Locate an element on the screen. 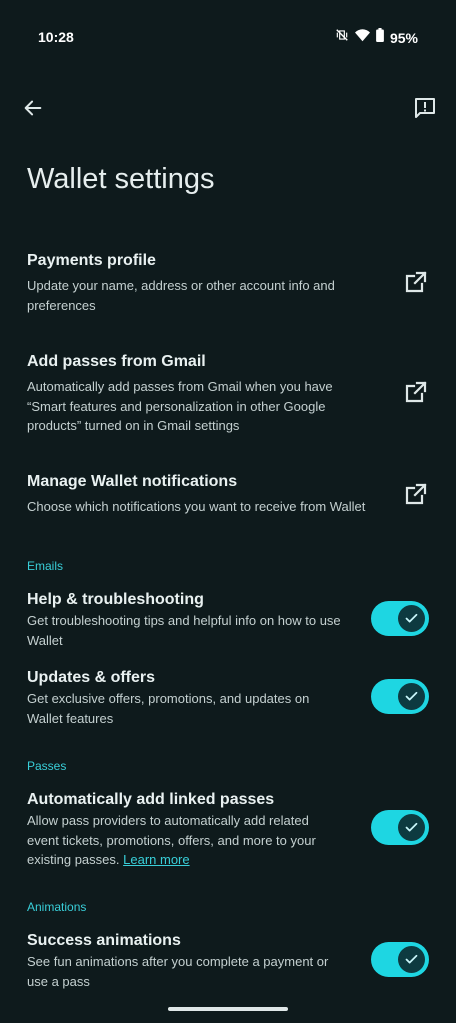 The height and width of the screenshot is (1023, 456). app-bar is located at coordinates (228, 108).